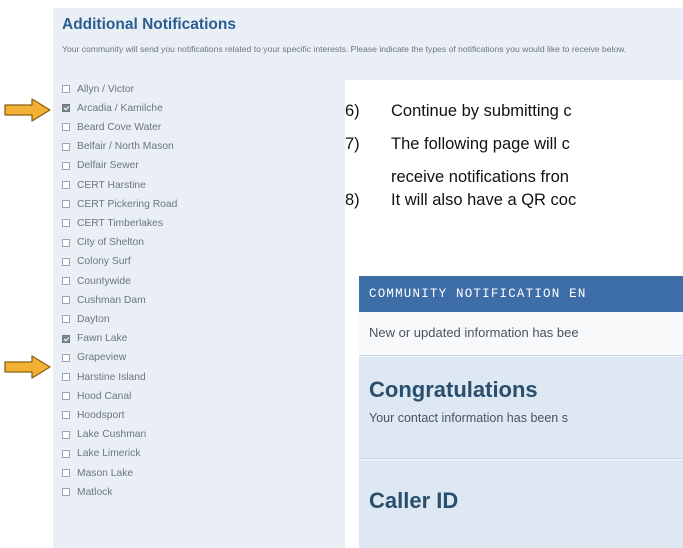  I want to click on step-text: The following page will c, so click(480, 144).